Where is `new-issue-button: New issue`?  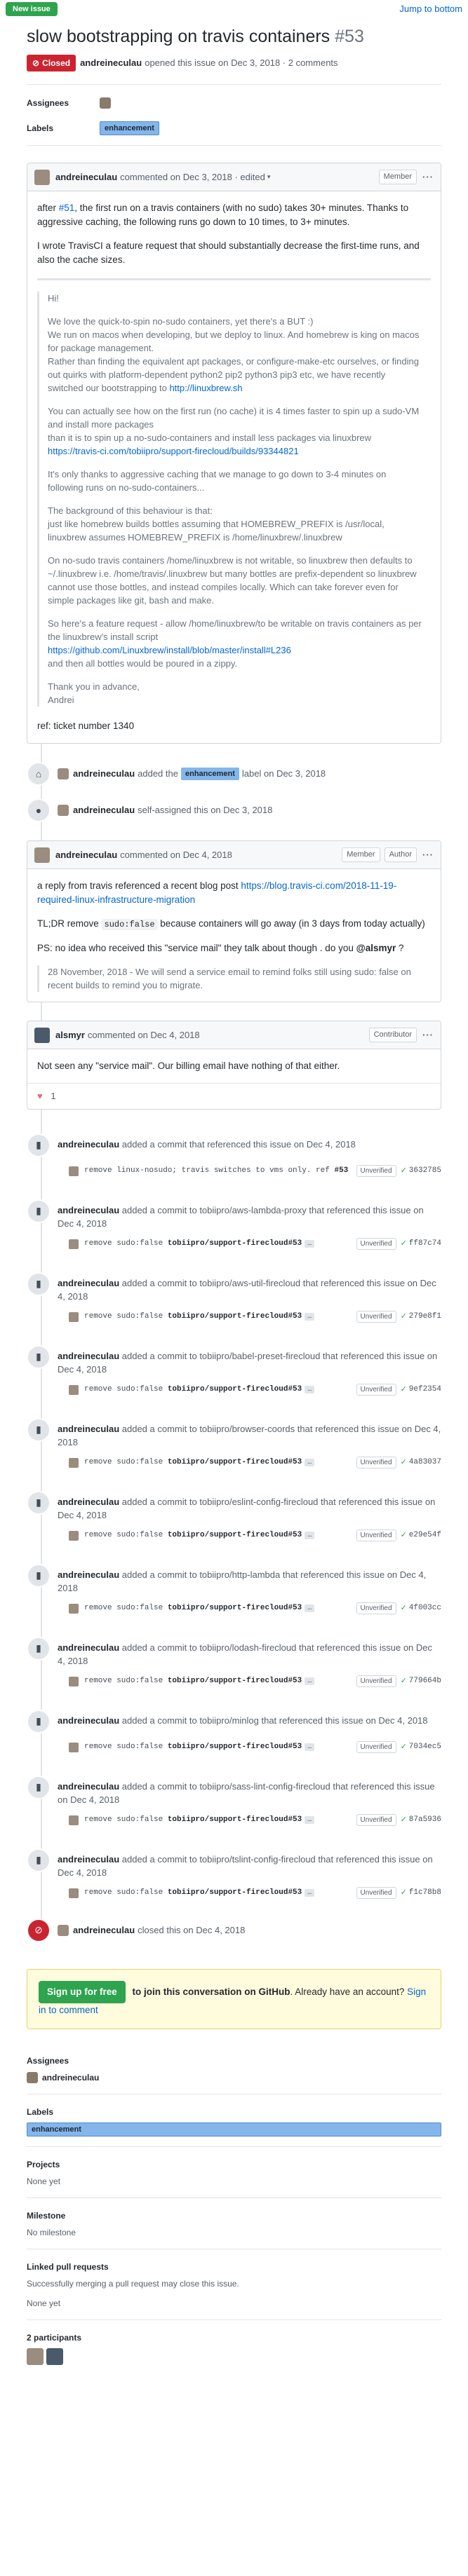
new-issue-button: New issue is located at coordinates (32, 9).